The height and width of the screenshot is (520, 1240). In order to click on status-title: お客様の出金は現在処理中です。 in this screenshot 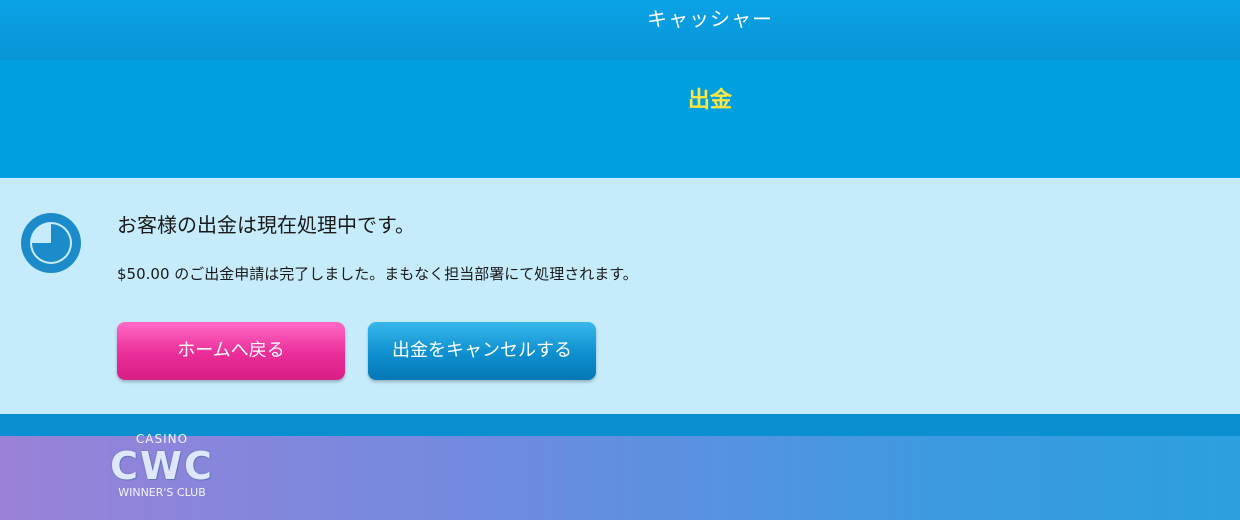, I will do `click(266, 225)`.